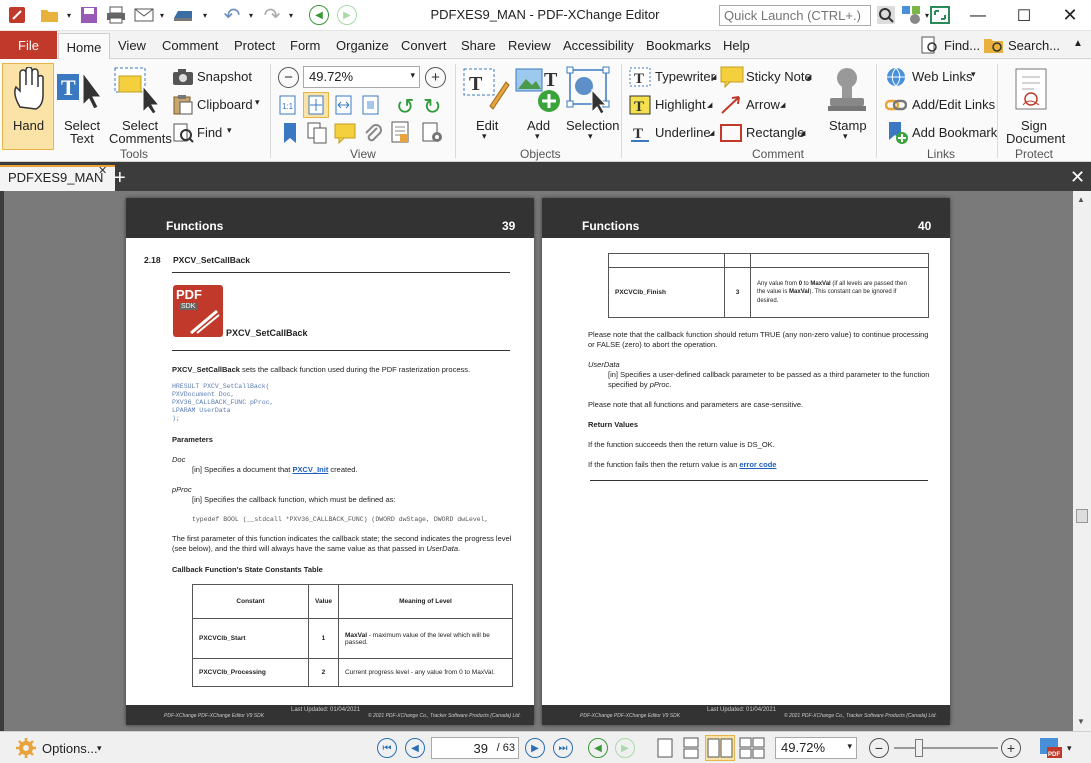  Describe the element at coordinates (387, 748) in the screenshot. I see `first-page-icon: ⏮` at that location.